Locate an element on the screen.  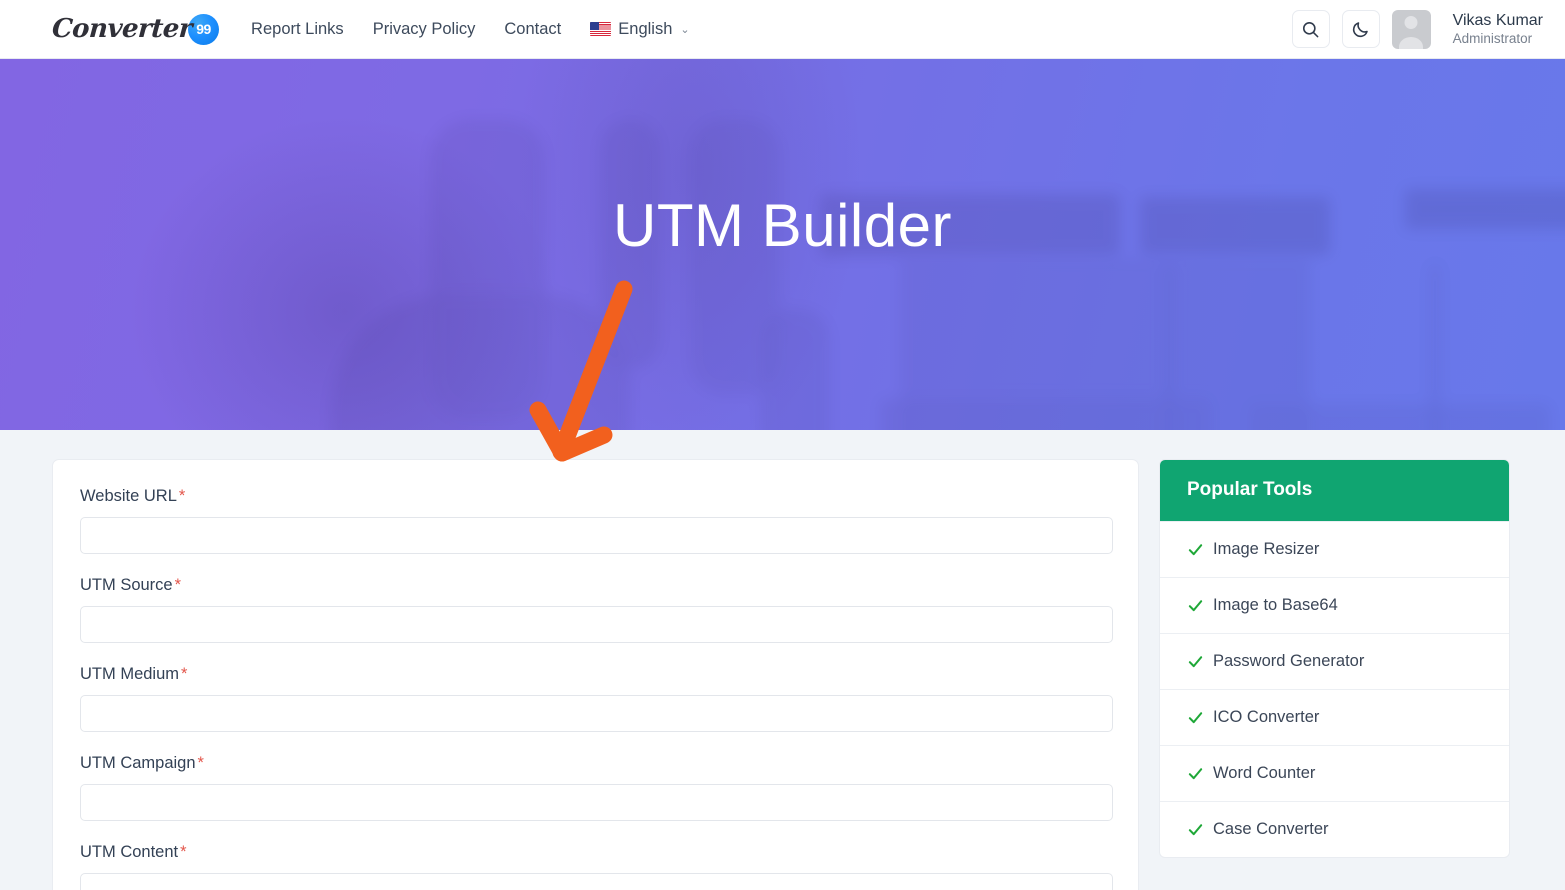
website-url-input is located at coordinates (596, 535).